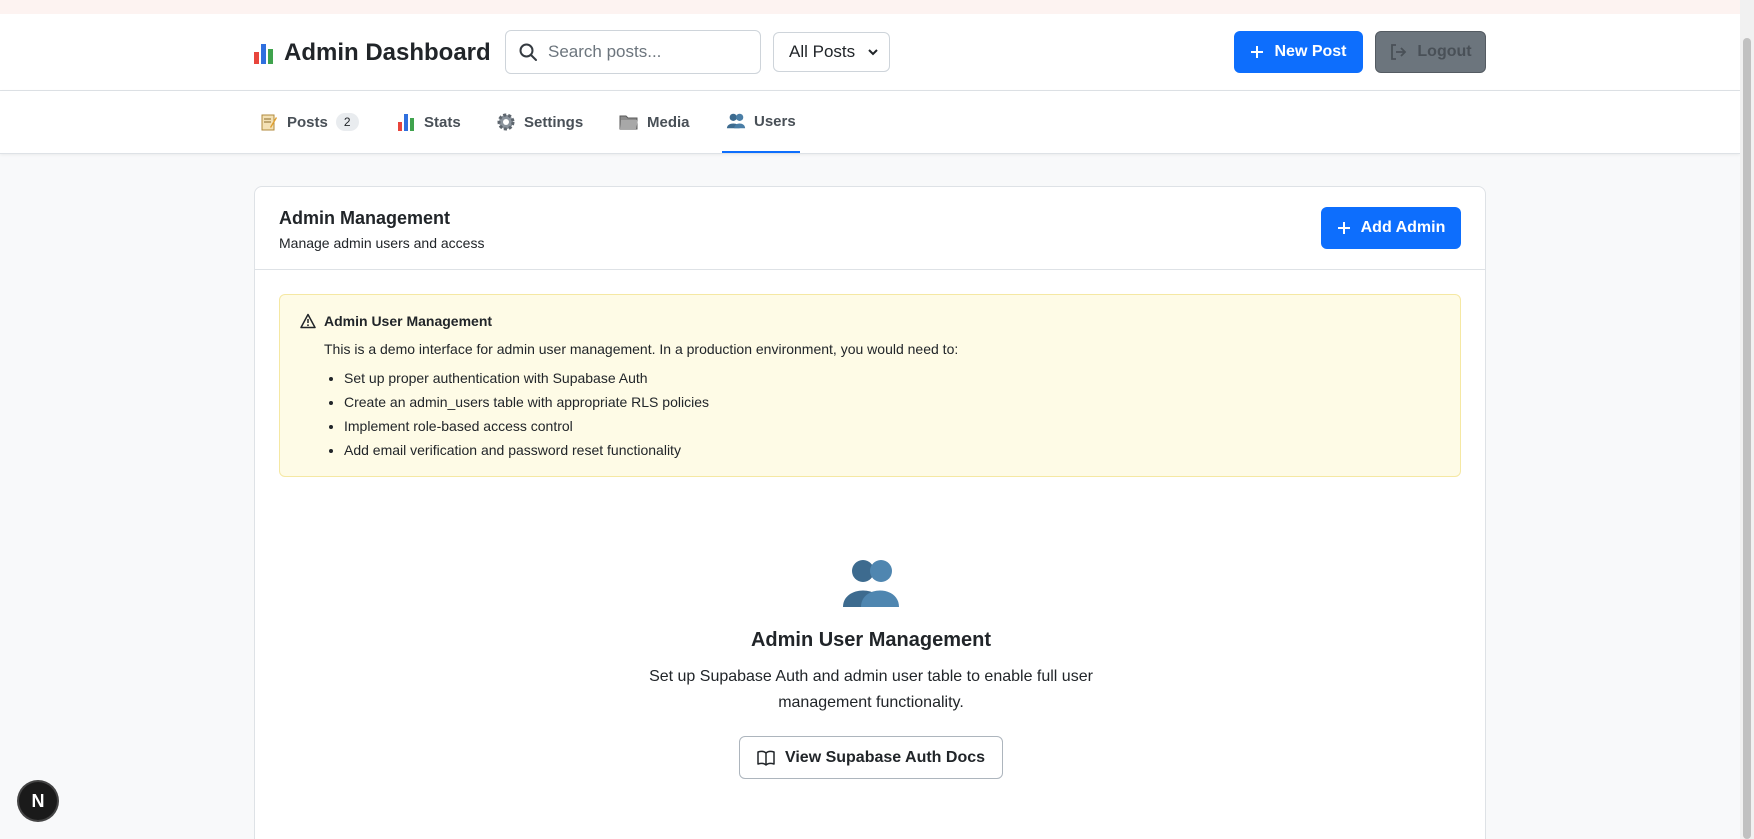 The image size is (1754, 839). What do you see at coordinates (554, 122) in the screenshot?
I see `tab-label: Settings` at bounding box center [554, 122].